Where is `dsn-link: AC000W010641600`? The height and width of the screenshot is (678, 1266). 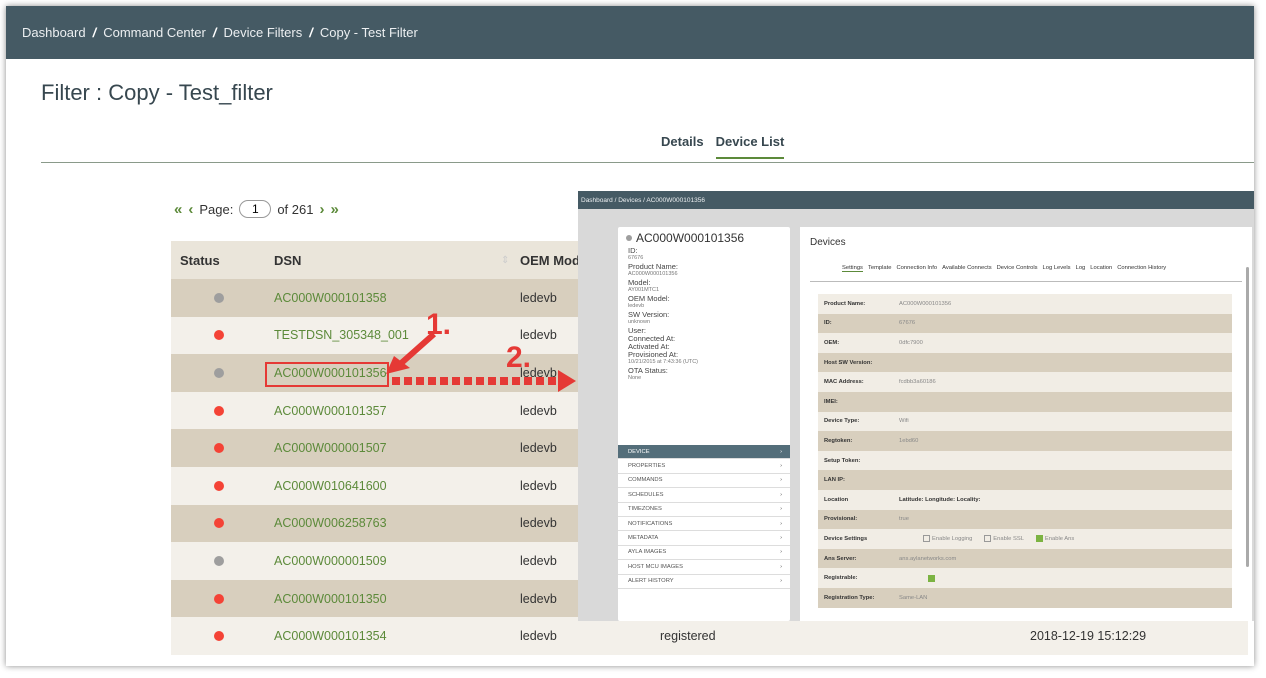
dsn-link: AC000W010641600 is located at coordinates (330, 486).